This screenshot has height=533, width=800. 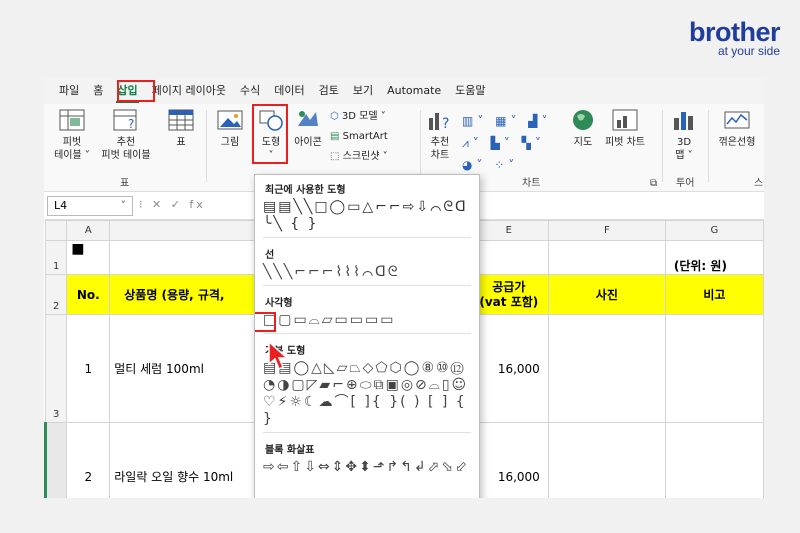 What do you see at coordinates (172, 204) in the screenshot?
I see `formula-controls: ⁝ ✕ ✓ fx` at bounding box center [172, 204].